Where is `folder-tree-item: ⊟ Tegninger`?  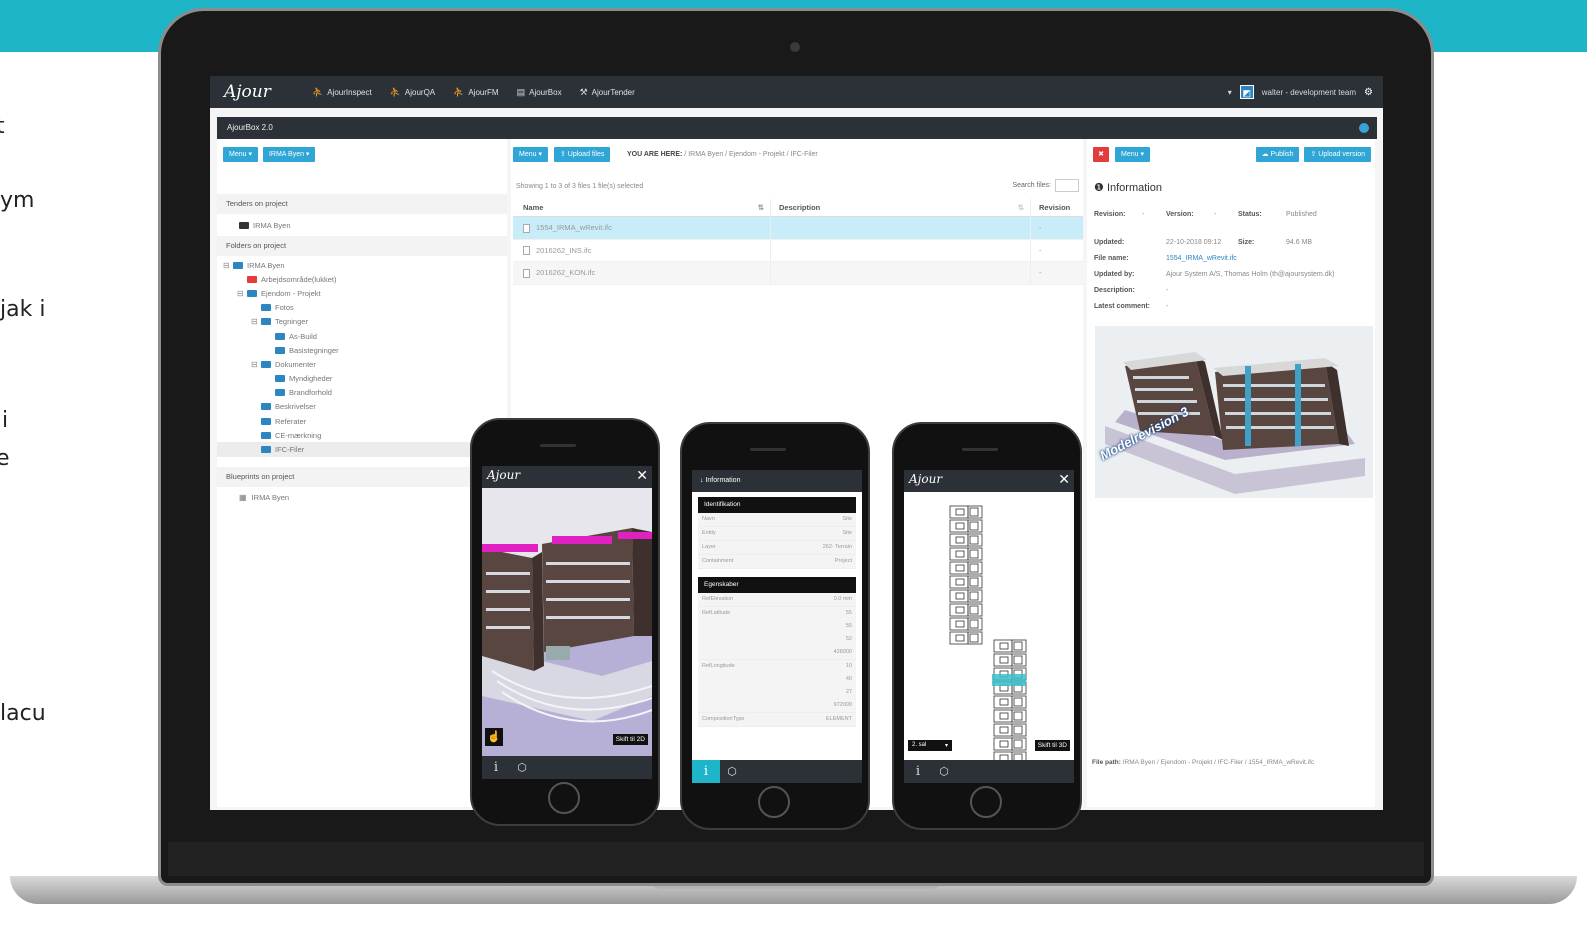
folder-tree-item: ⊟ Tegninger is located at coordinates (362, 322).